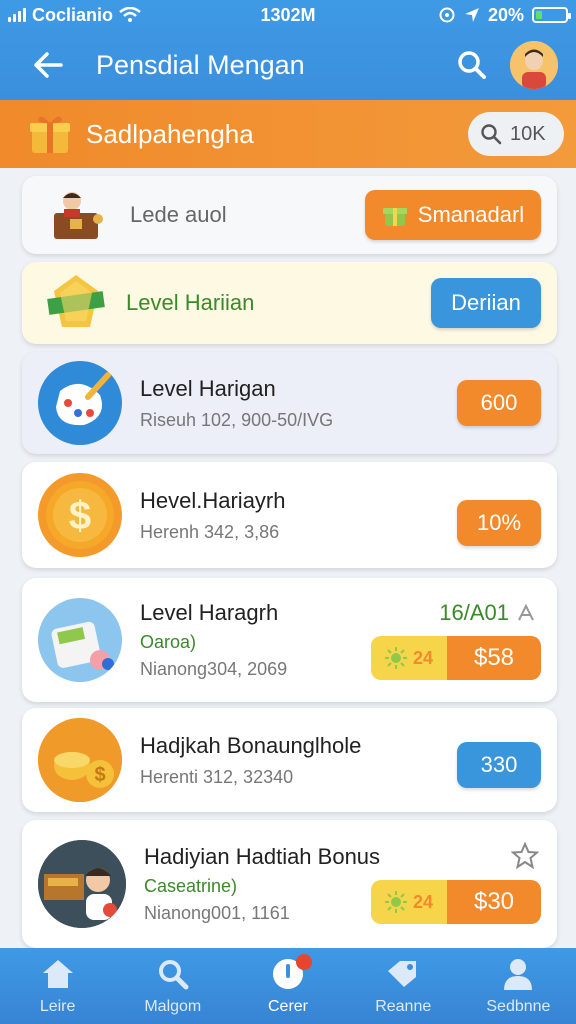 The width and height of the screenshot is (576, 1024). I want to click on reward-button: 330, so click(499, 765).